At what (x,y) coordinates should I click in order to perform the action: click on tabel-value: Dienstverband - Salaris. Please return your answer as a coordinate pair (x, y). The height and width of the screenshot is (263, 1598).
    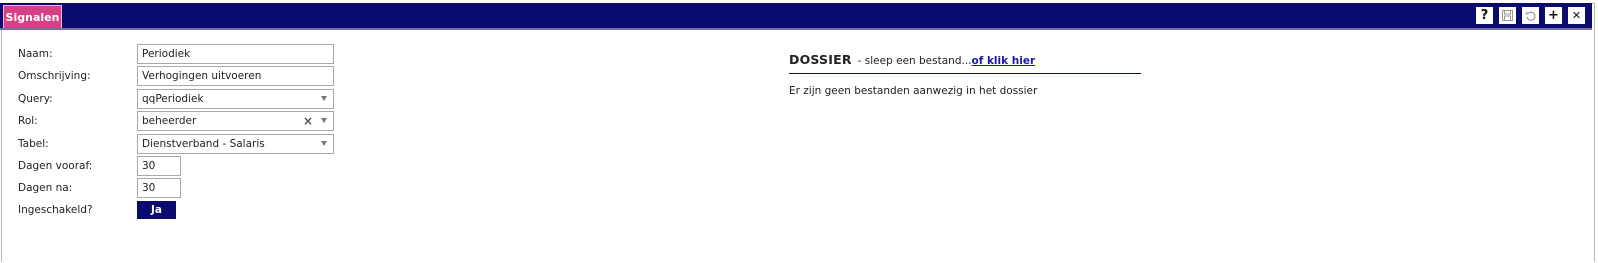
    Looking at the image, I should click on (203, 144).